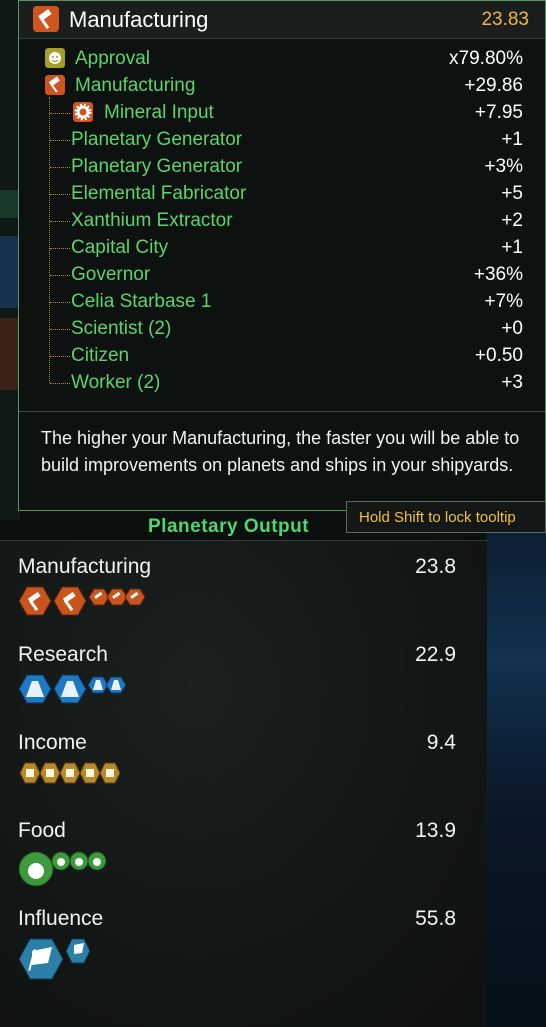 The width and height of the screenshot is (546, 1027). I want to click on planetary-output-title: Planetary Output, so click(229, 526).